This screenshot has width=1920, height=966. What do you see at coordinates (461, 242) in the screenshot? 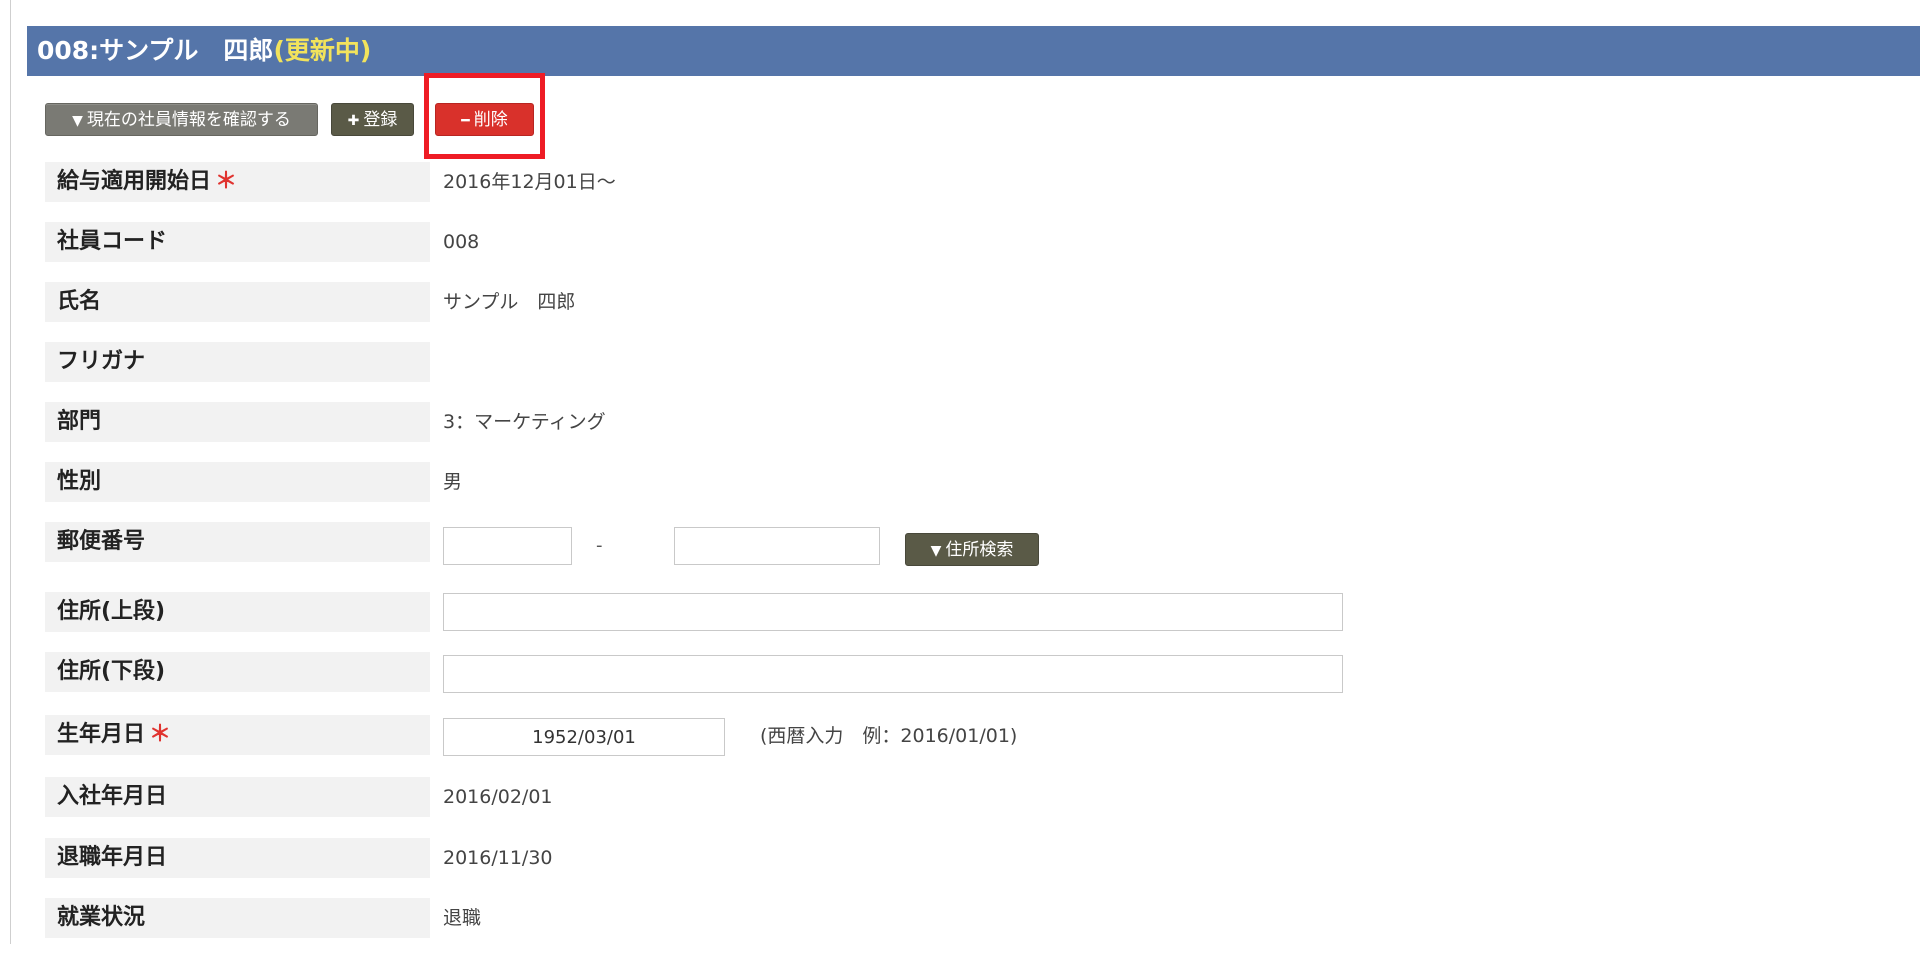
I see `employee-code-value: 008` at bounding box center [461, 242].